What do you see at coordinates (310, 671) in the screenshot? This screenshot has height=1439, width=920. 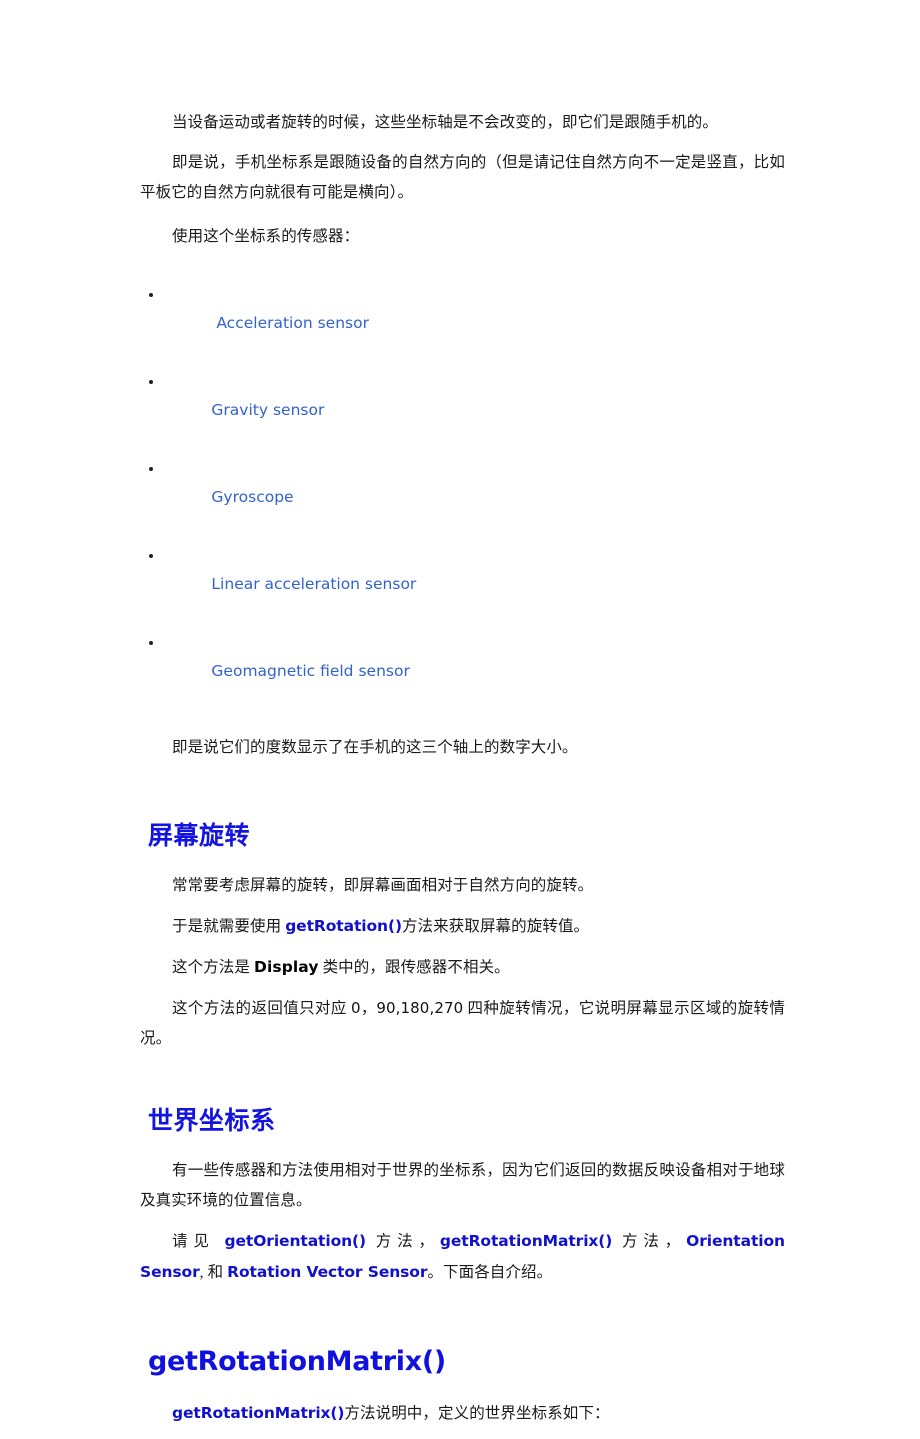 I see `sensor-link-geomagnetic-field: Geomagnetic field sensor` at bounding box center [310, 671].